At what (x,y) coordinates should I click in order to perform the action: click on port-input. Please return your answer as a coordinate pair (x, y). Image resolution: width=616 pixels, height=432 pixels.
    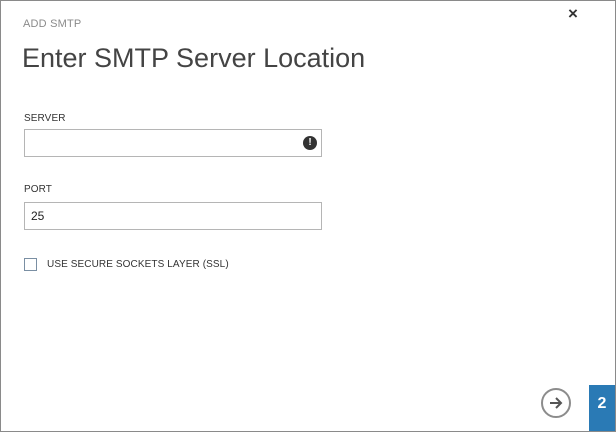
    Looking at the image, I should click on (173, 216).